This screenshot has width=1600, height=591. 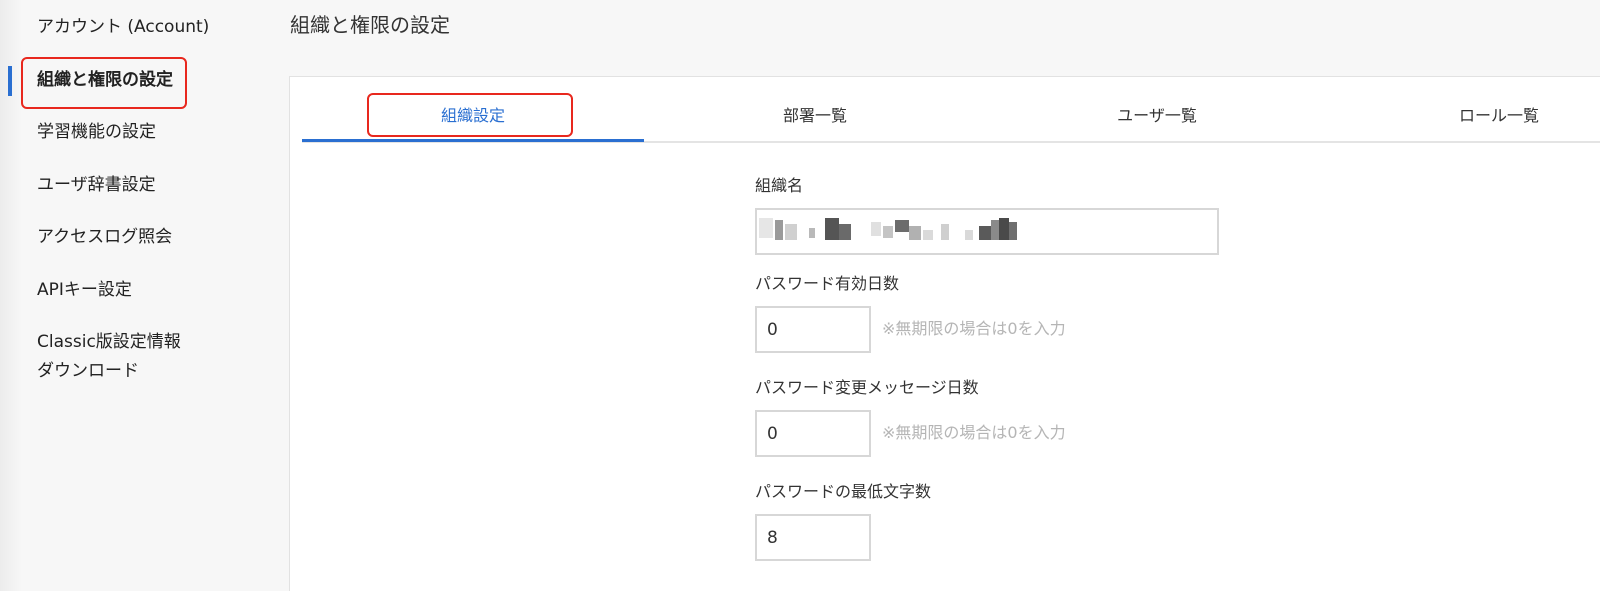 I want to click on sidebar-item-user-dictionary: ユーザ辞書設定, so click(x=96, y=185).